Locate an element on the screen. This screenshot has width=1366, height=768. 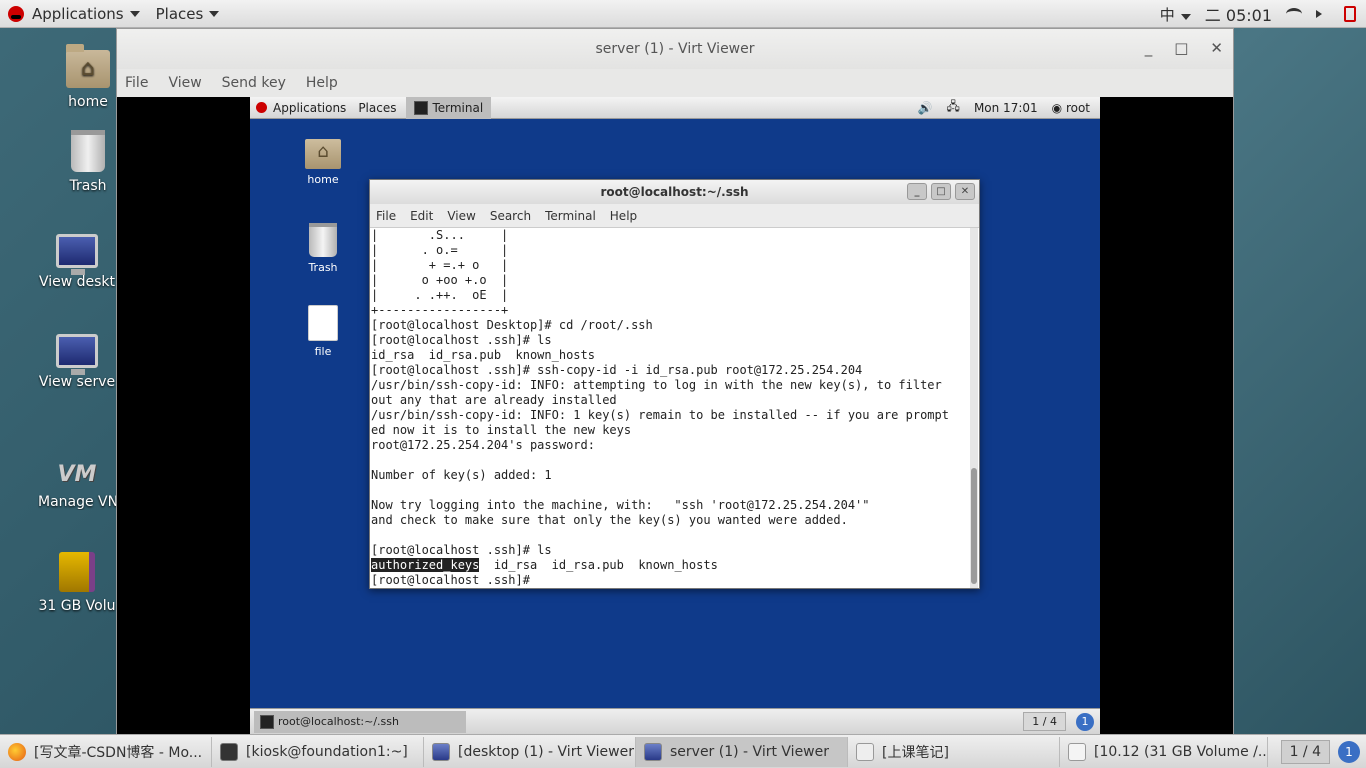
terminal-menu-file: File is located at coordinates (386, 216).